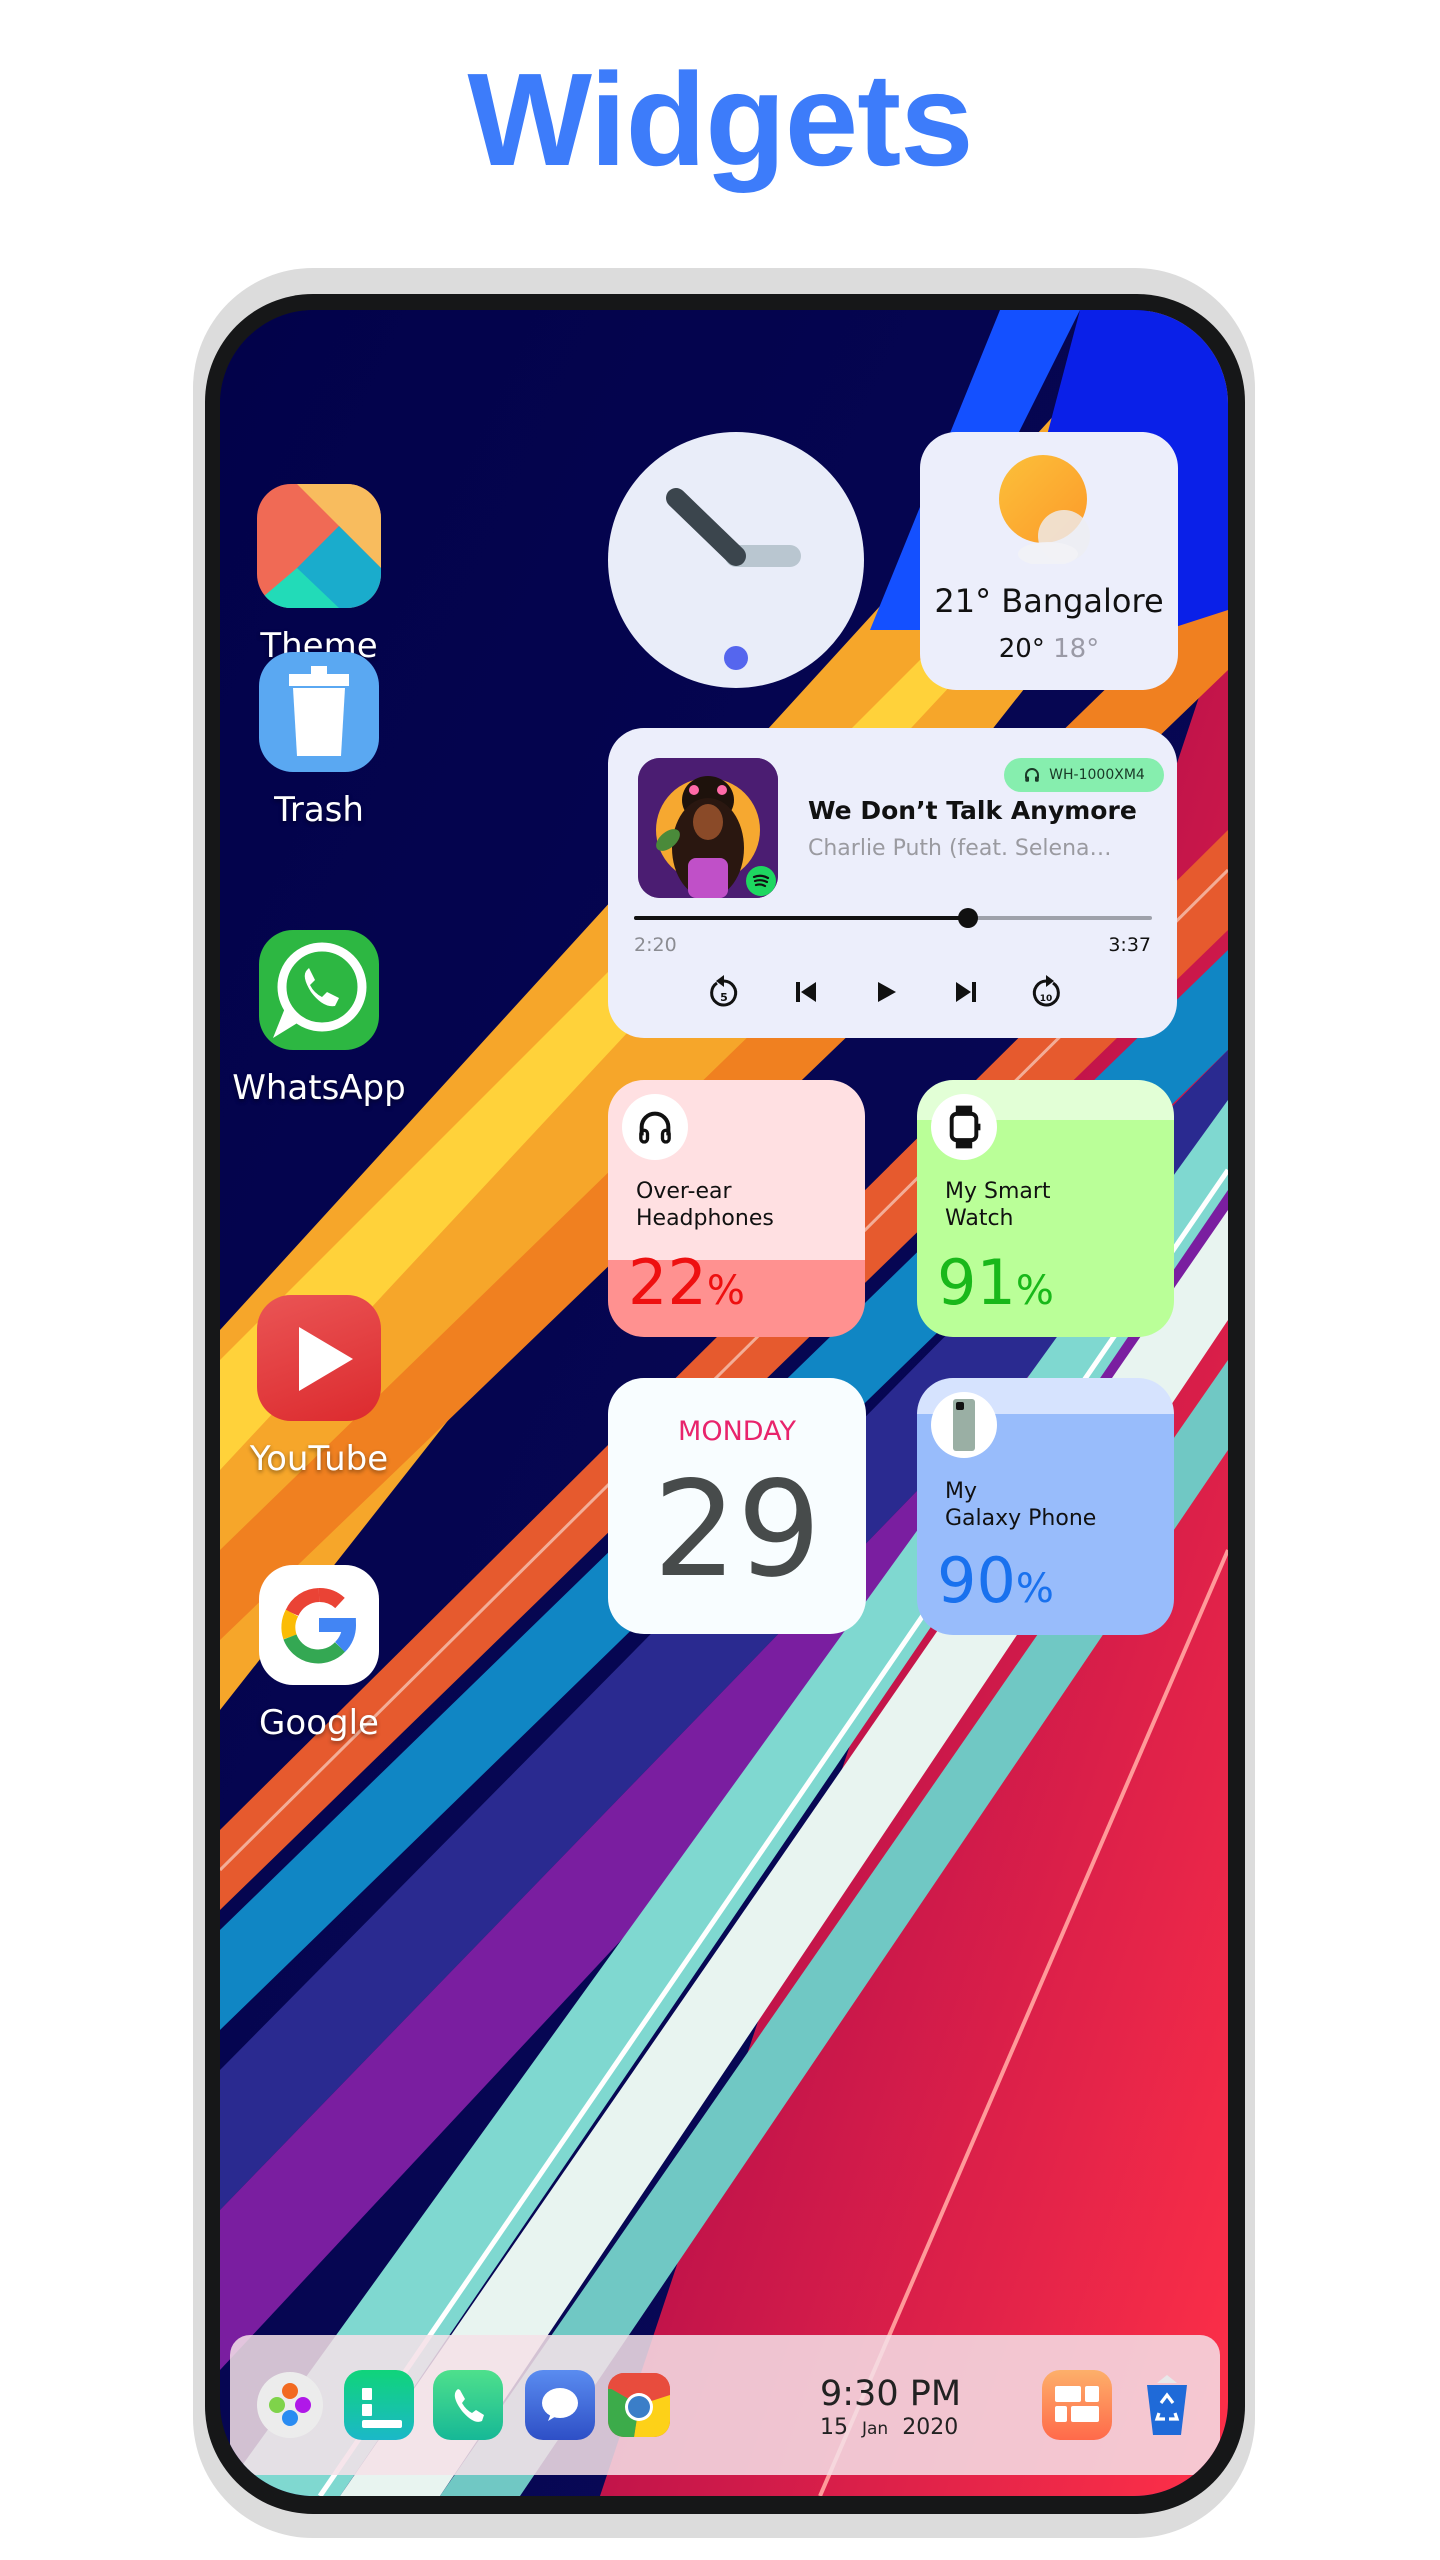  What do you see at coordinates (1044, 509) in the screenshot?
I see `sun-cloud-icon` at bounding box center [1044, 509].